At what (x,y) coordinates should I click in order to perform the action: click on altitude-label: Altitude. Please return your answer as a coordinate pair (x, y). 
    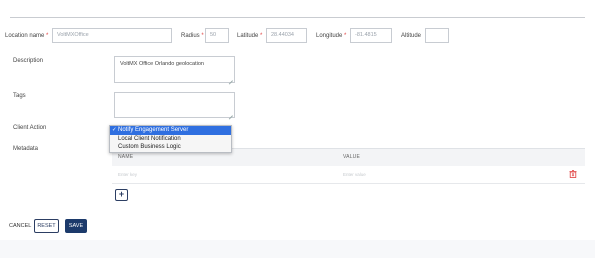
    Looking at the image, I should click on (411, 36).